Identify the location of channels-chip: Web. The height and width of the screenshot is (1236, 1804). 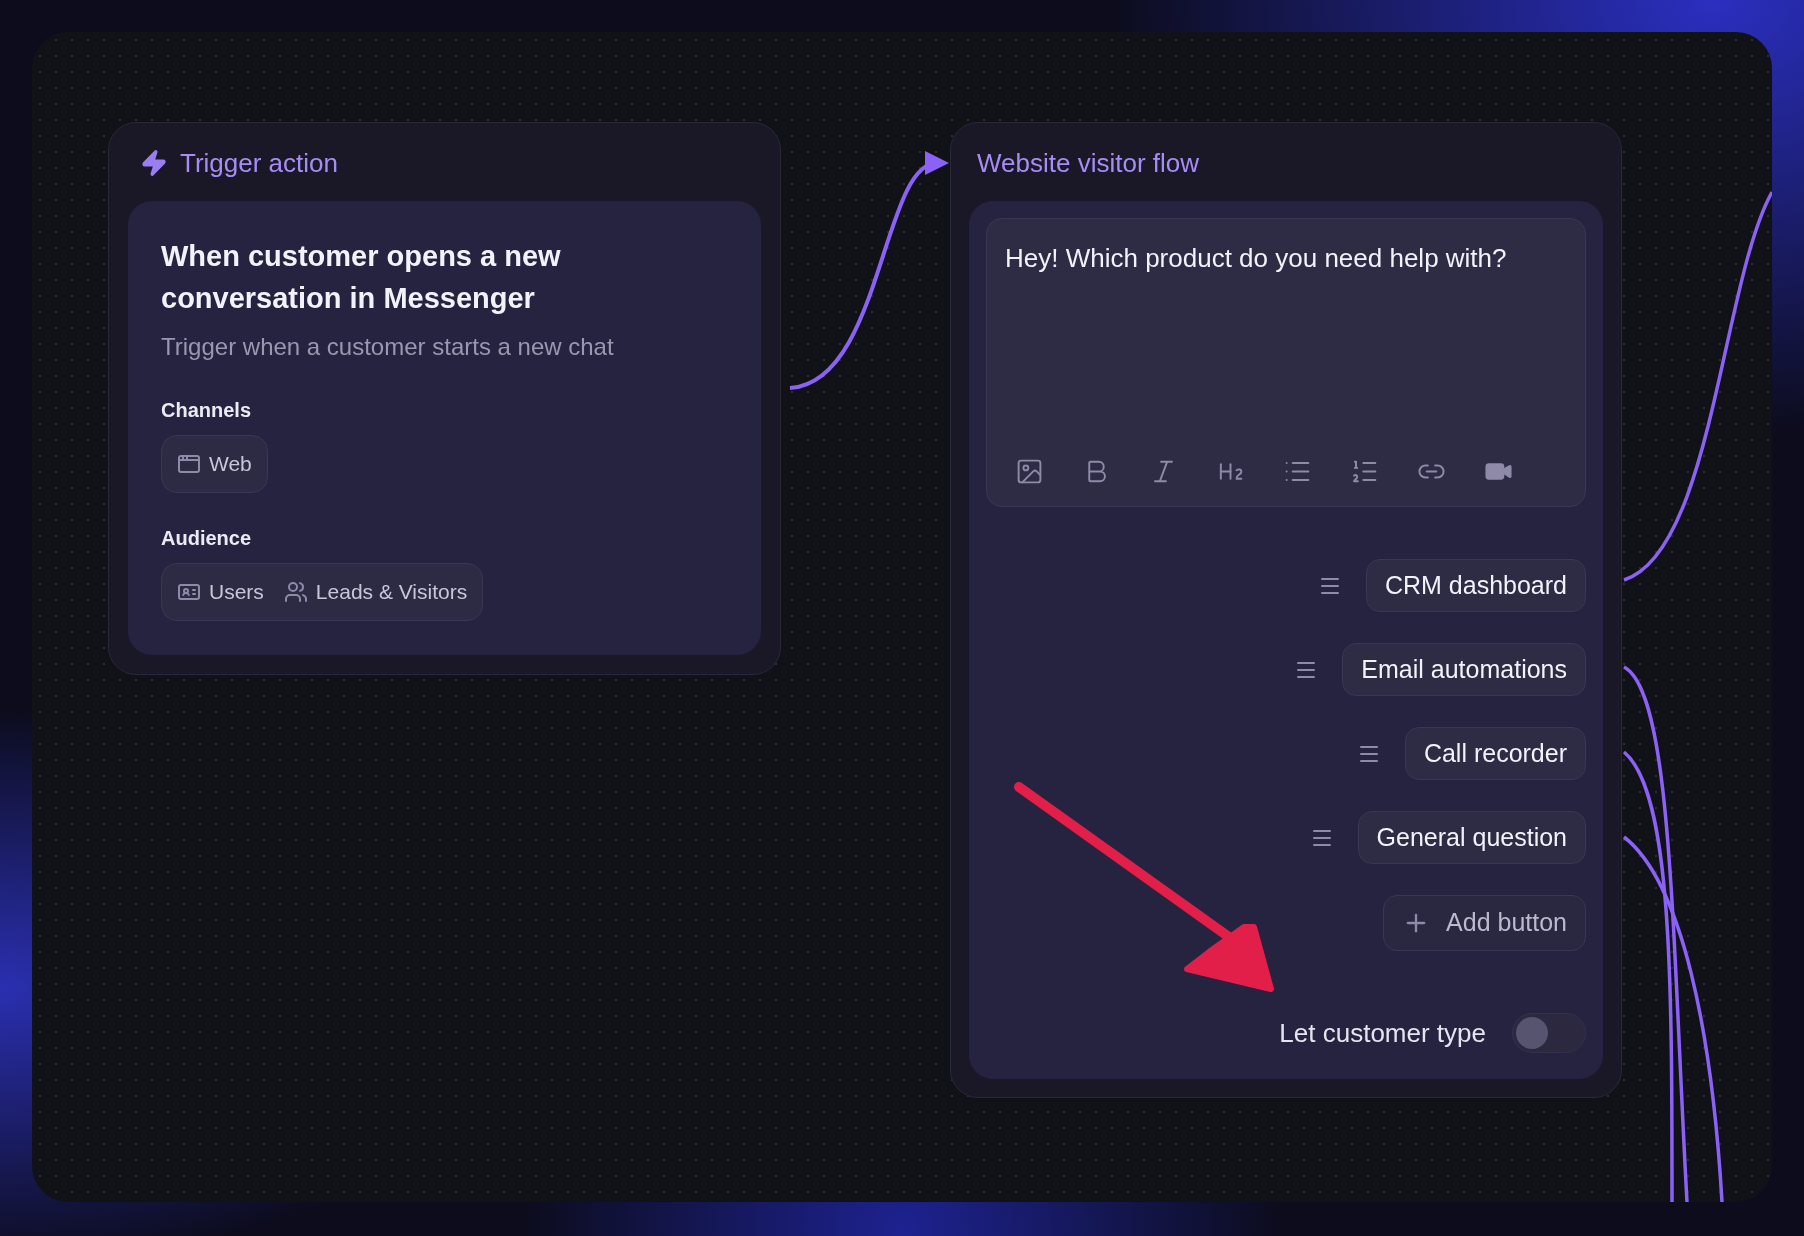
(214, 464).